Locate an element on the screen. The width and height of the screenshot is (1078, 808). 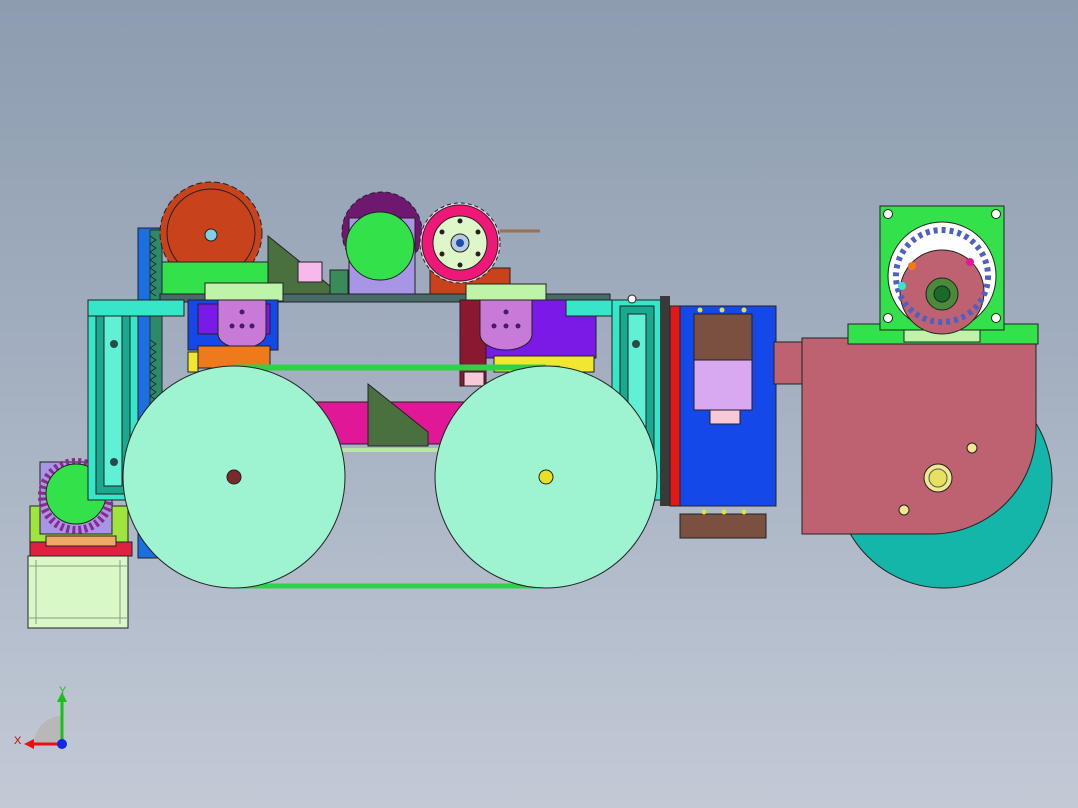
y-axis-label: Y is located at coordinates (63, 691).